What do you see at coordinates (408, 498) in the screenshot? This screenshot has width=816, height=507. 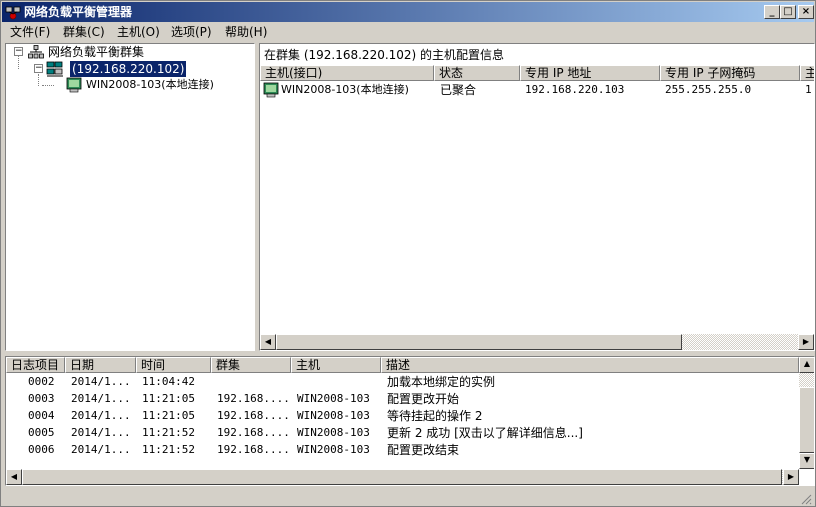 I see `status-bar` at bounding box center [408, 498].